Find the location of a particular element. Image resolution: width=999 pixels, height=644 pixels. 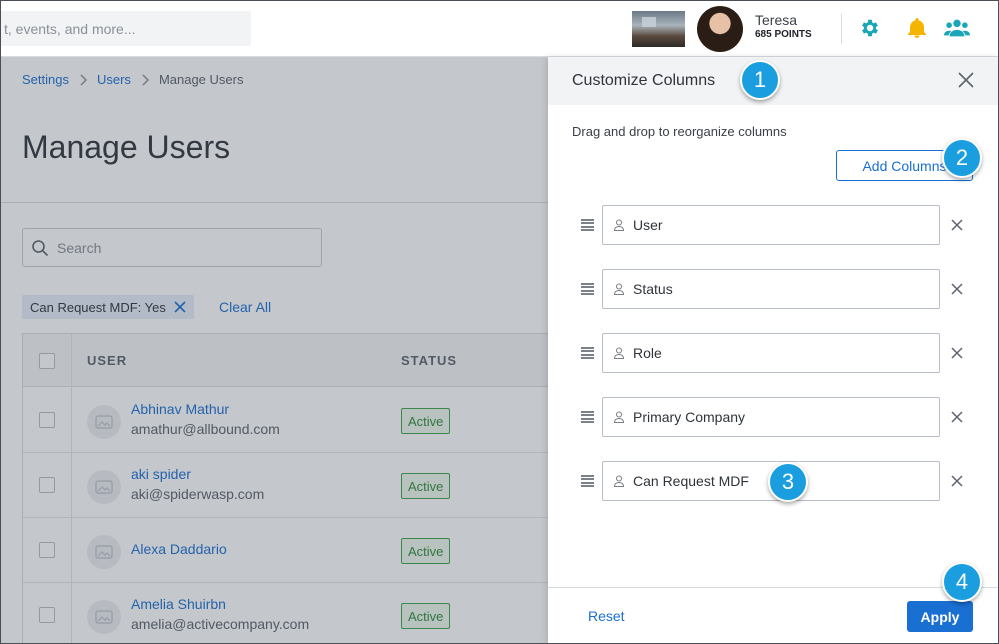

close-icon is located at coordinates (966, 80).